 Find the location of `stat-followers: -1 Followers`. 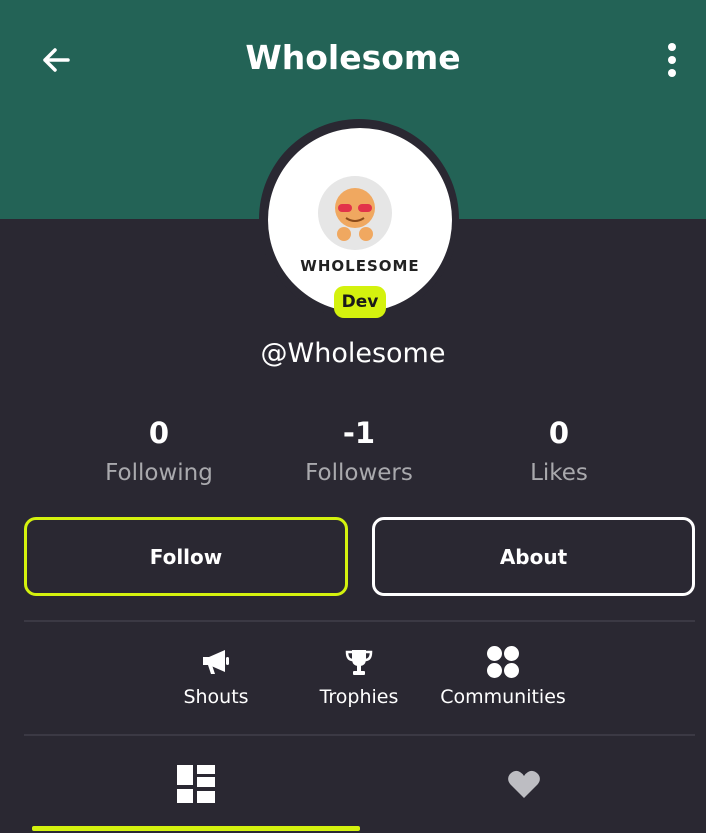

stat-followers: -1 Followers is located at coordinates (359, 451).